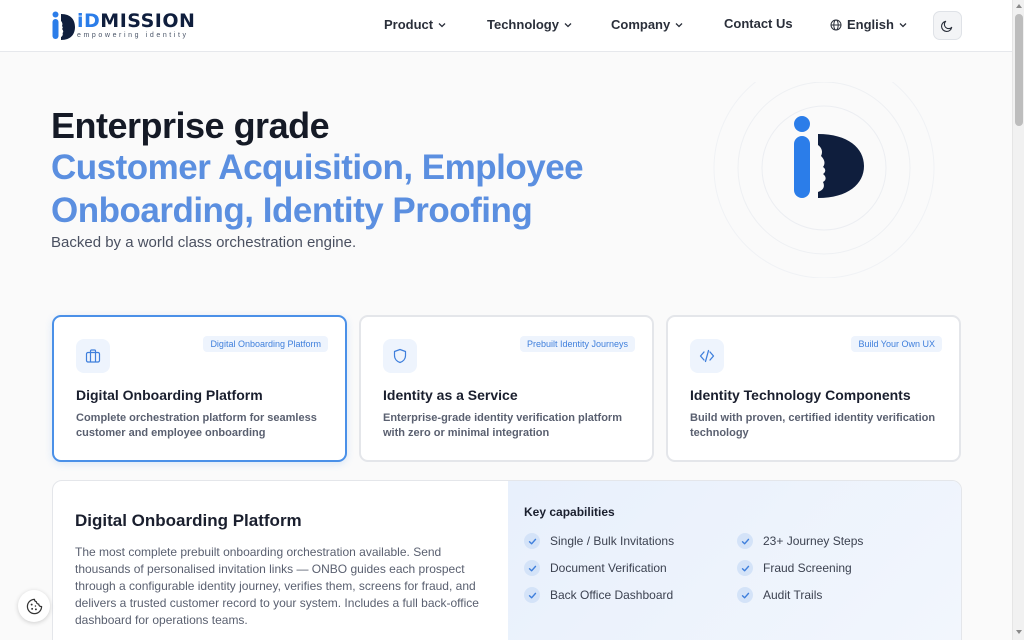  What do you see at coordinates (824, 180) in the screenshot?
I see `hero-logo-graphic` at bounding box center [824, 180].